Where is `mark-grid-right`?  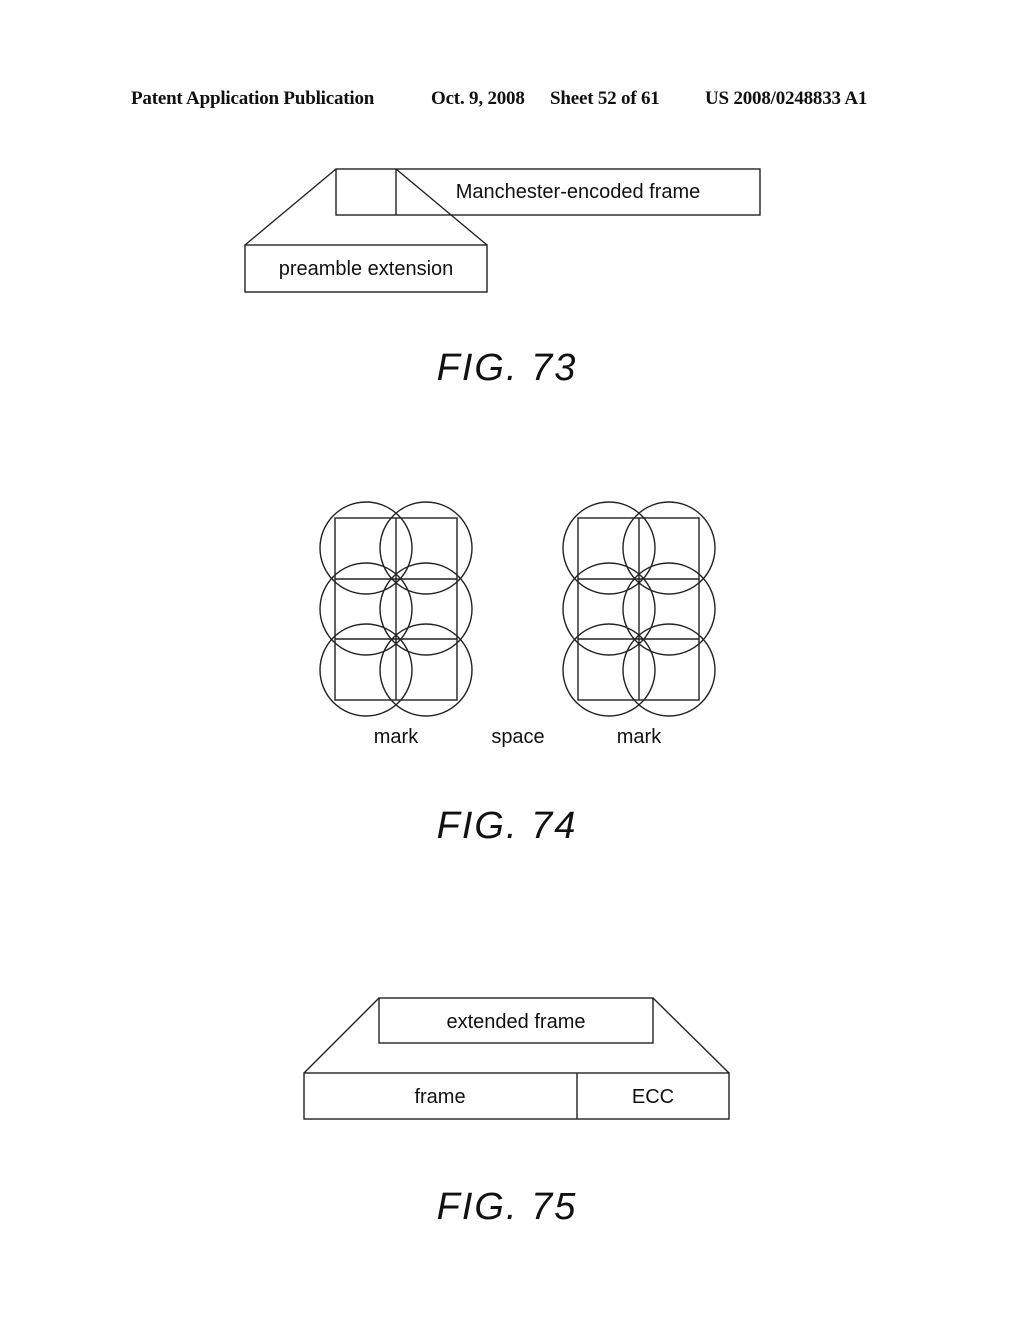
mark-grid-right is located at coordinates (639, 609).